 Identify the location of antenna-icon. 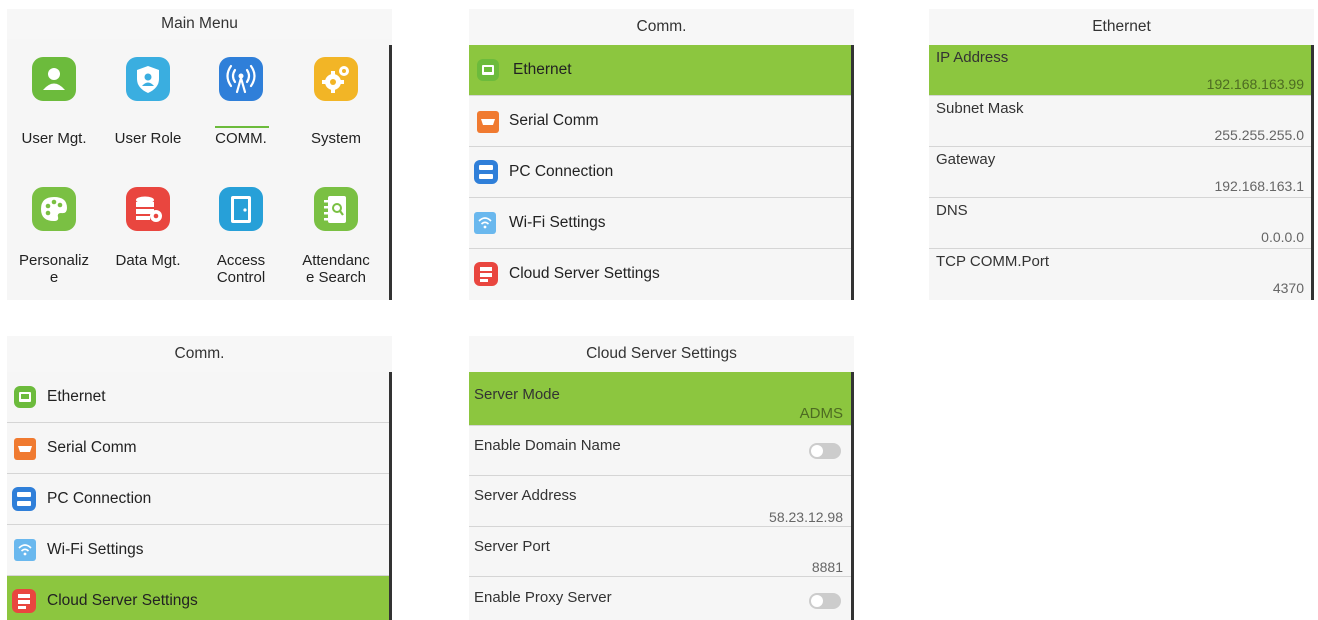
(241, 79).